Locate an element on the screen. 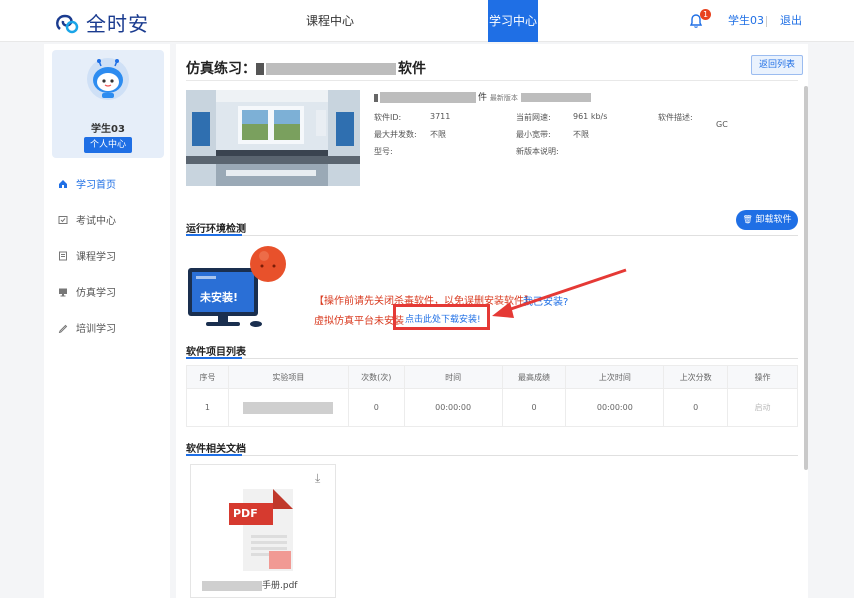 The image size is (854, 598). software-name-line: 件 最新版本 is located at coordinates (482, 96).